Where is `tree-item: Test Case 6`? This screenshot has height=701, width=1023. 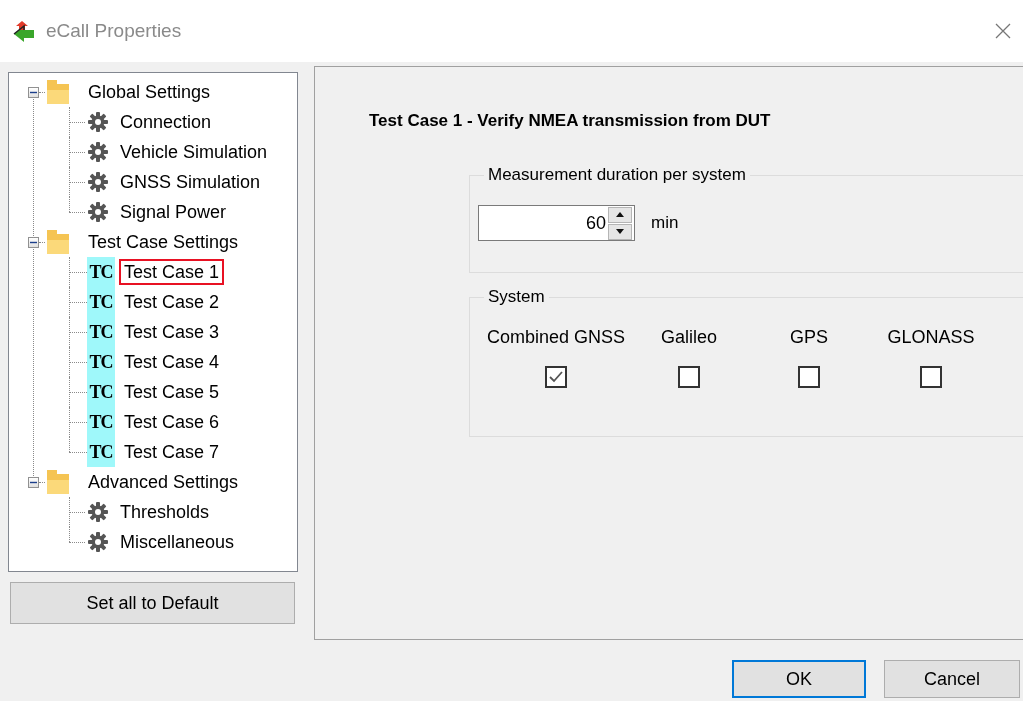
tree-item: Test Case 6 is located at coordinates (172, 422).